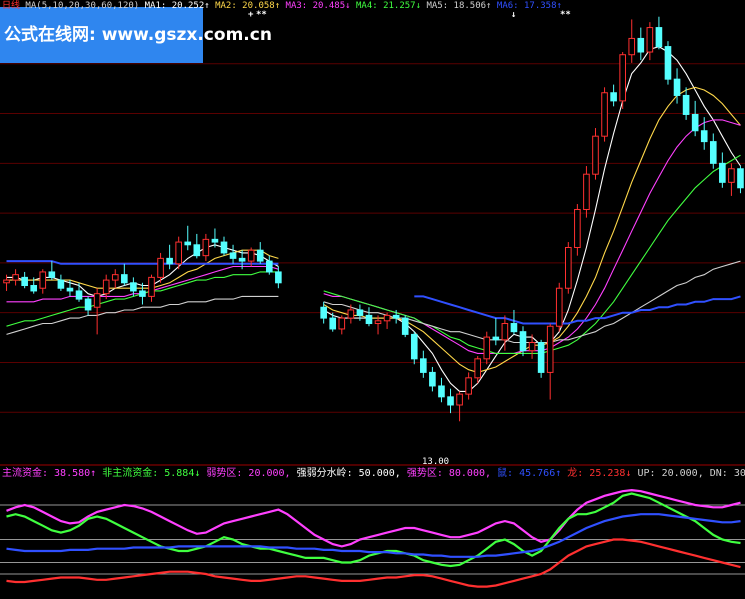 This screenshot has height=599, width=745. I want to click on legend-ma5: MA5: 18.506↑, so click(456, 6).